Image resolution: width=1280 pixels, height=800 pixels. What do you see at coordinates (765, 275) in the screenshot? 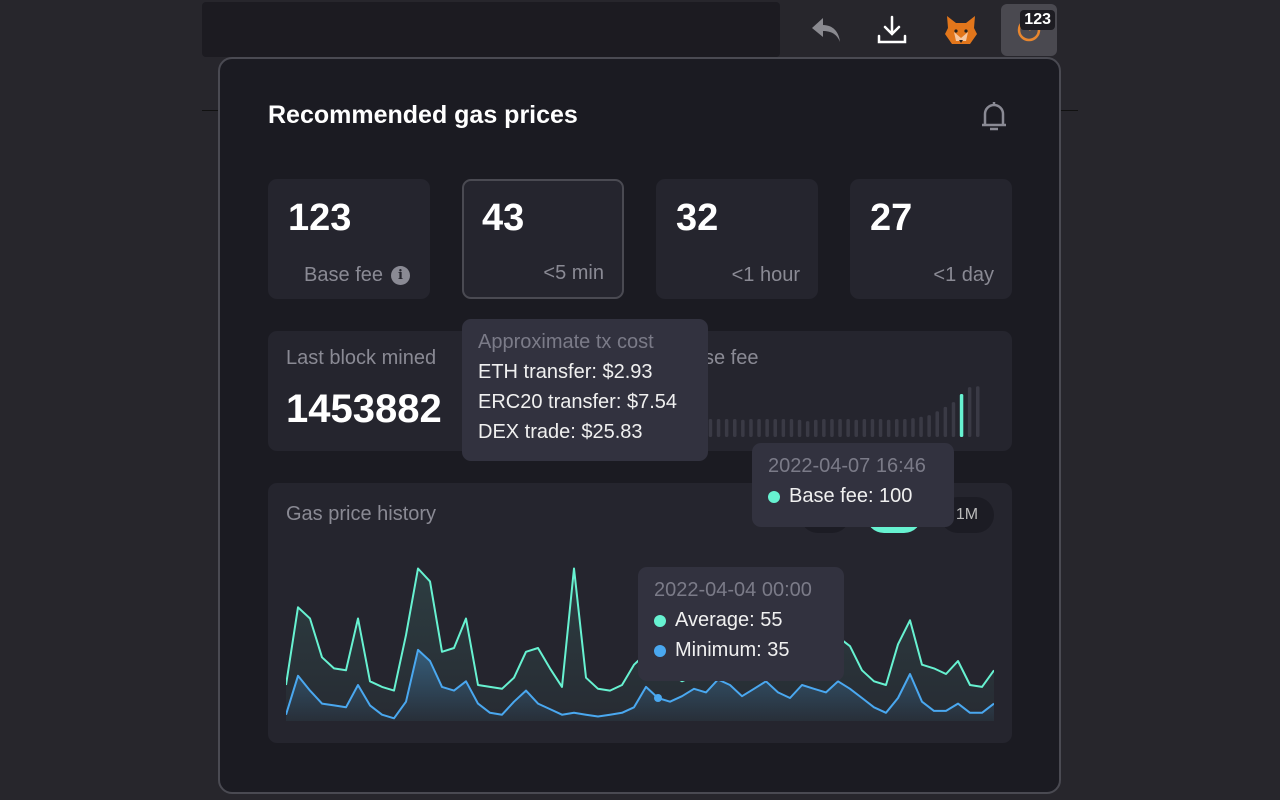
I see `card-label: <1 hour` at bounding box center [765, 275].